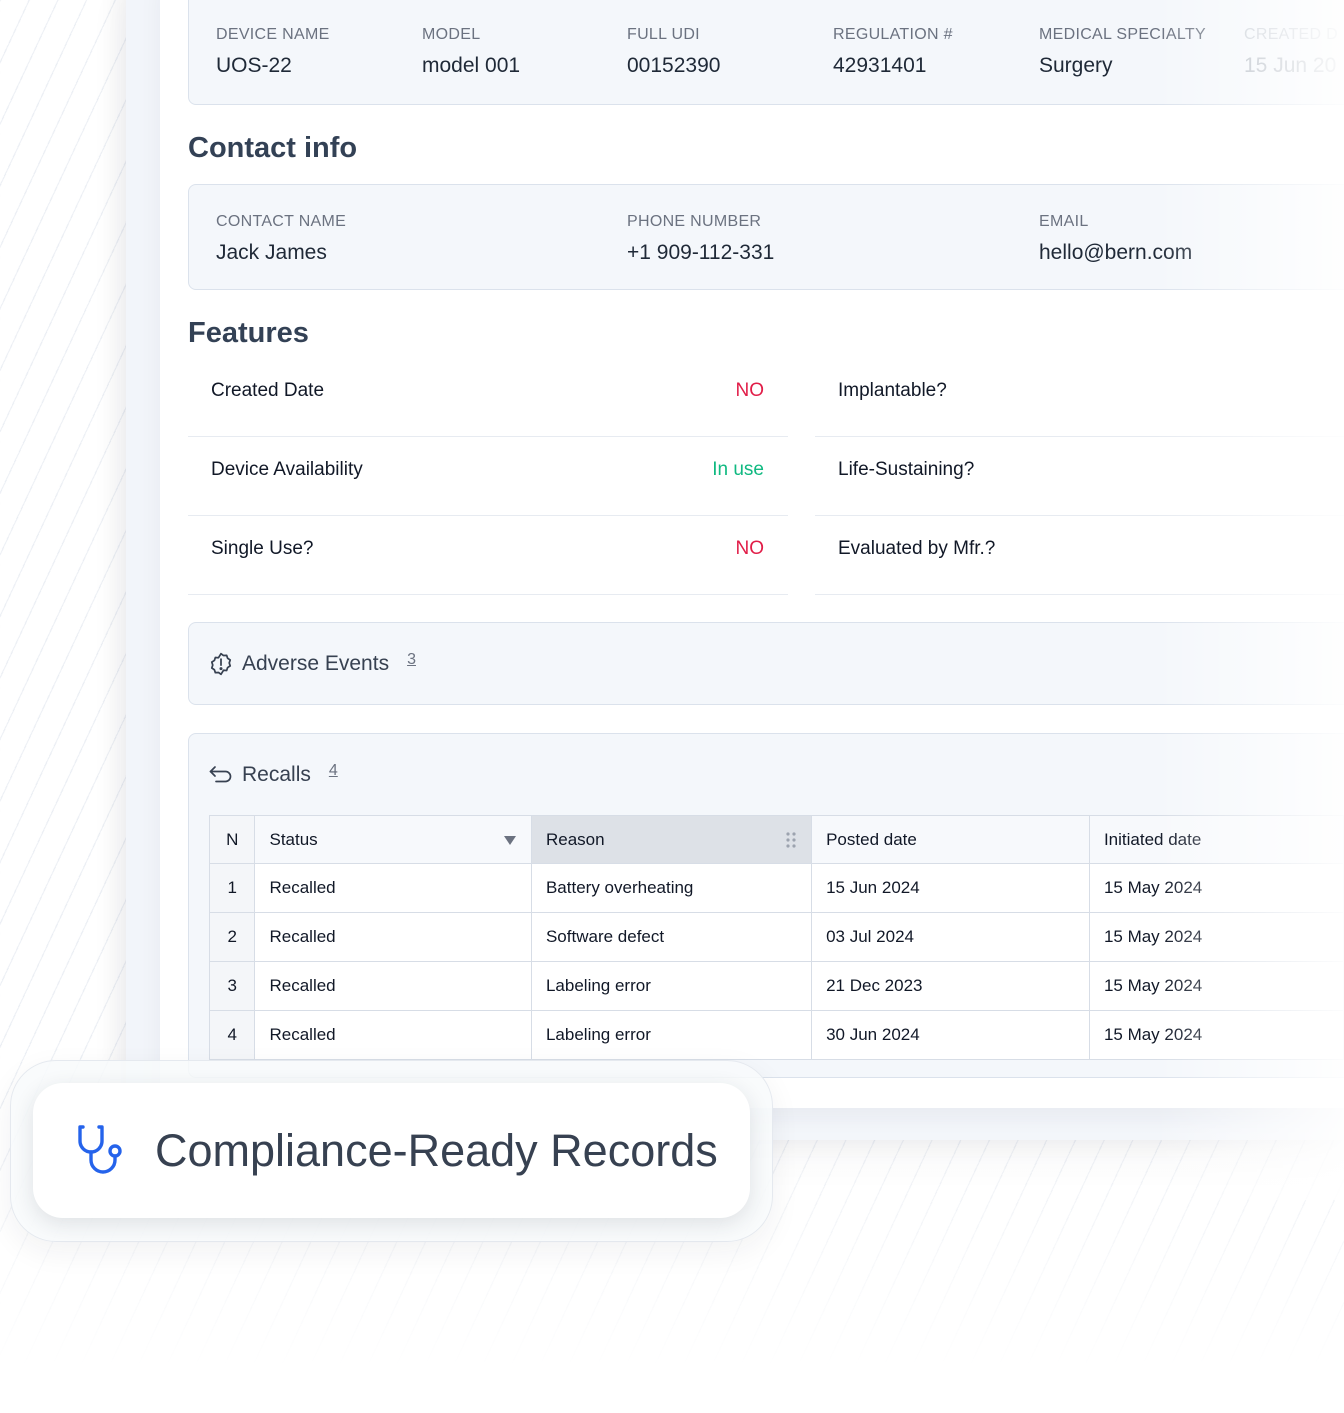 The width and height of the screenshot is (1344, 1413). Describe the element at coordinates (271, 252) in the screenshot. I see `contact-name-value: Jack James` at that location.